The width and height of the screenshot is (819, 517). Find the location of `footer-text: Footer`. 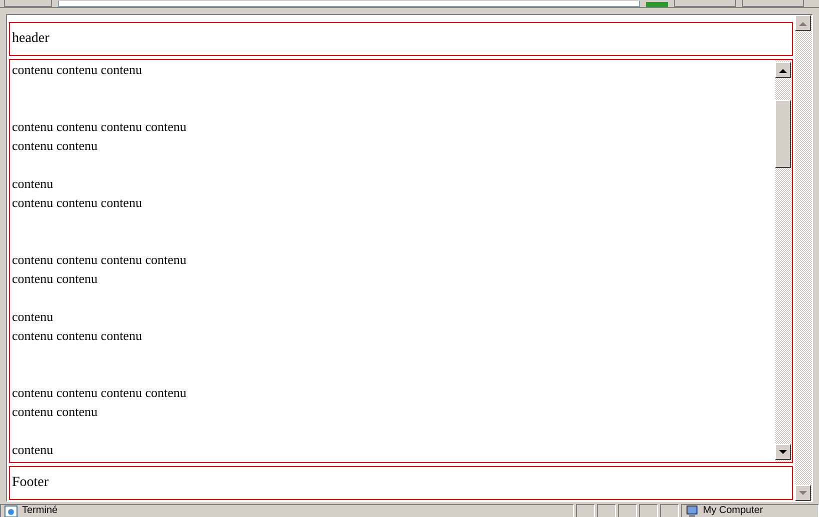

footer-text: Footer is located at coordinates (30, 483).